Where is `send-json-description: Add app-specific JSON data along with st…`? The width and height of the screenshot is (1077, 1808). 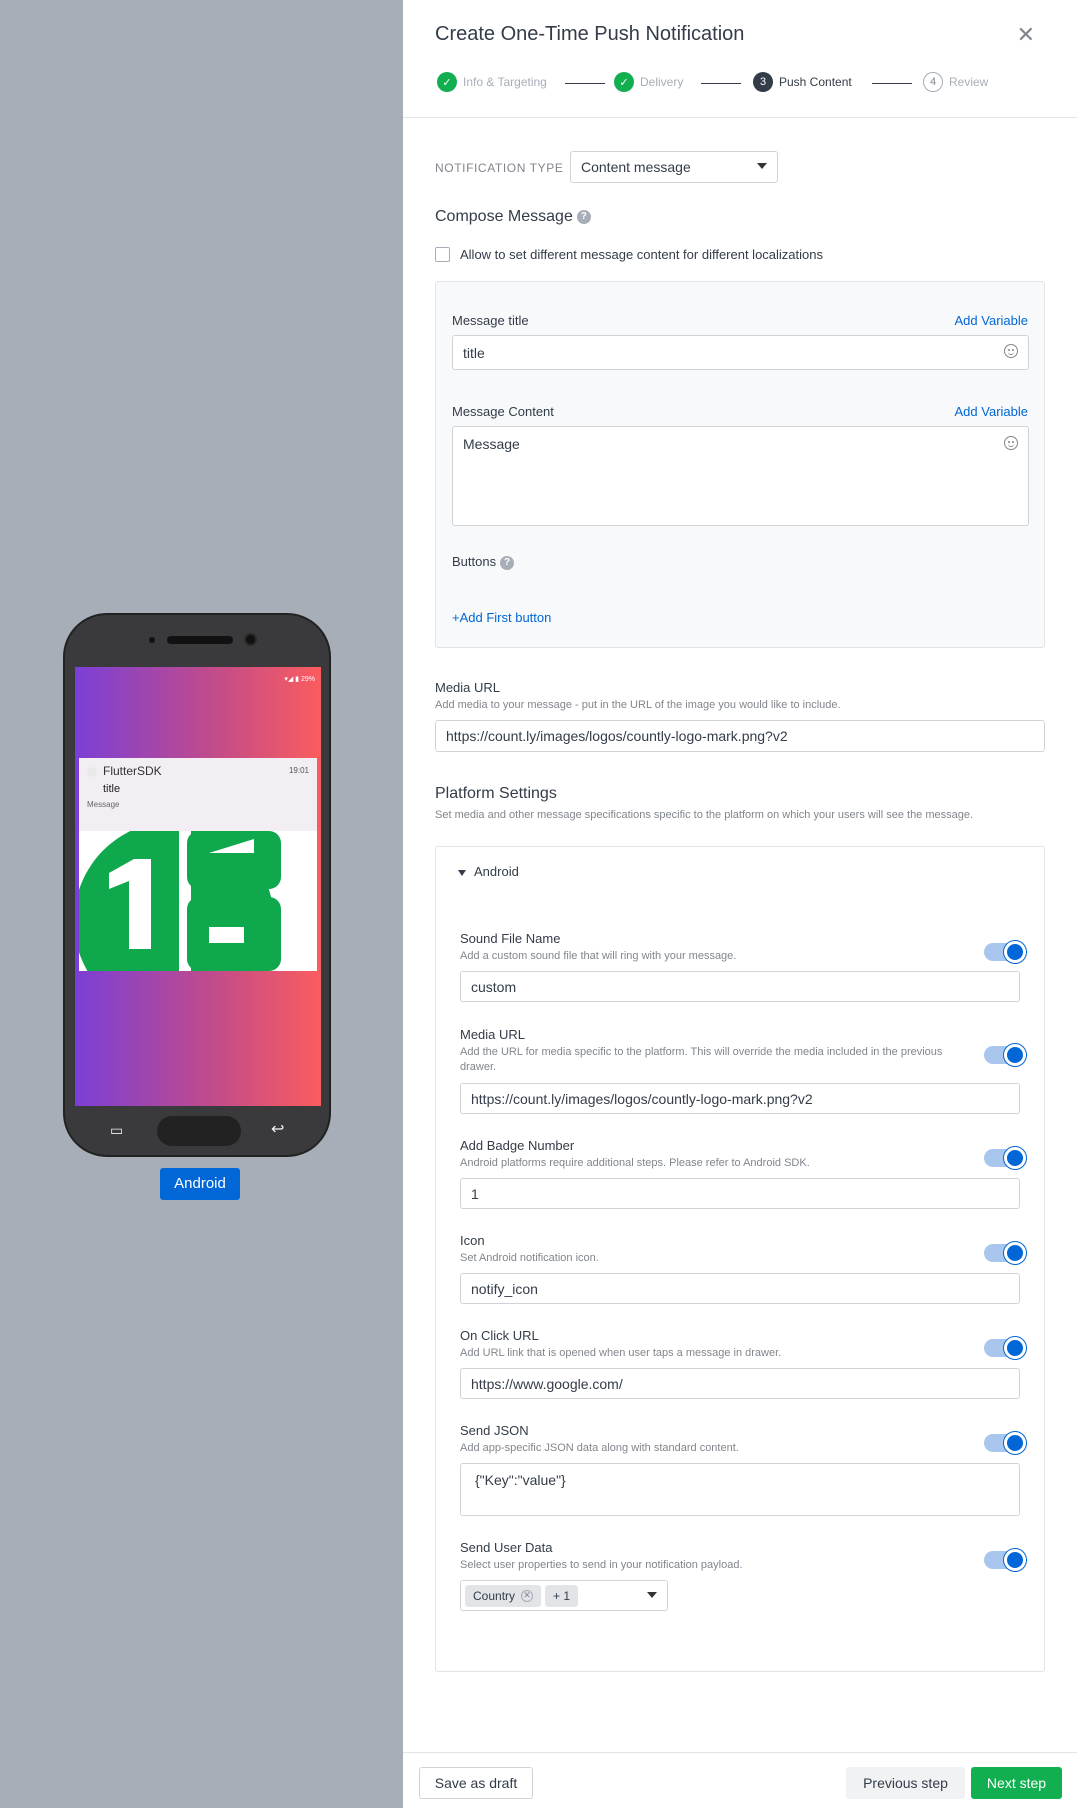 send-json-description: Add app-specific JSON data along with st… is located at coordinates (599, 1448).